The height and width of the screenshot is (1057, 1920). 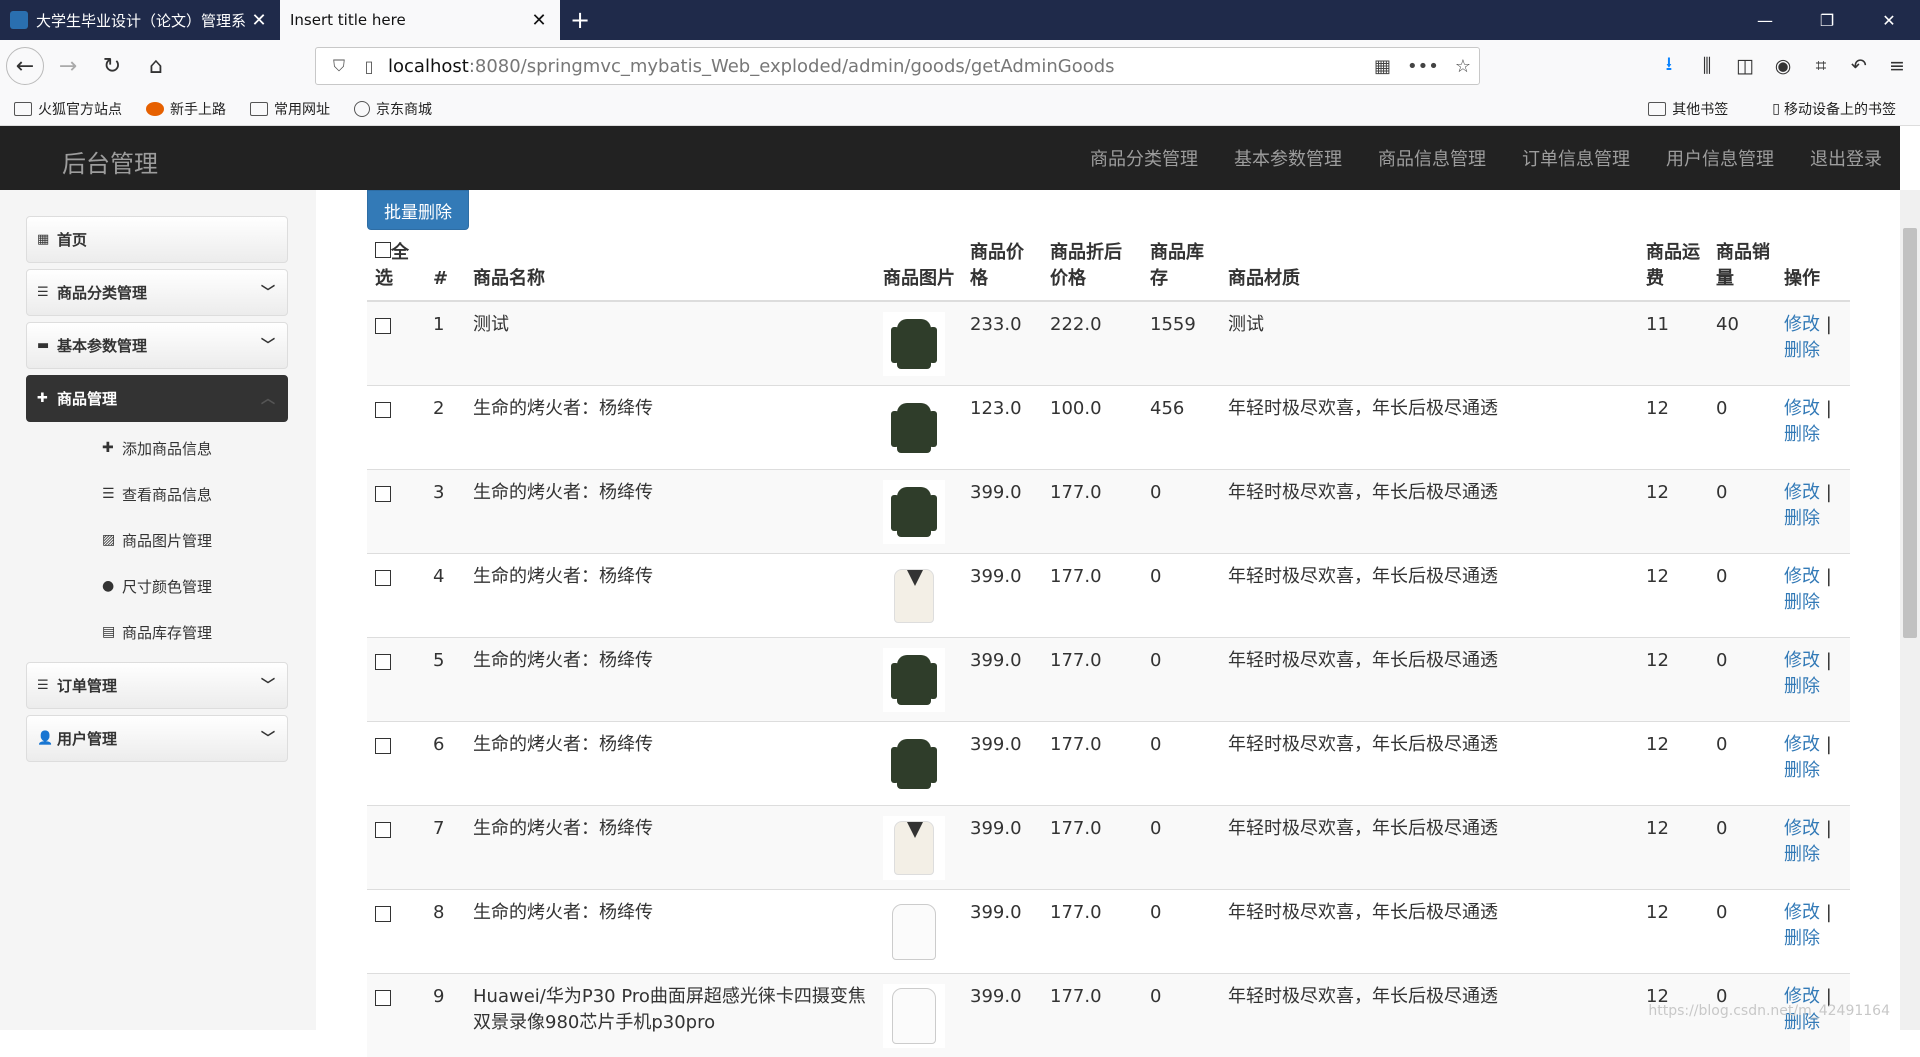 What do you see at coordinates (157, 586) in the screenshot?
I see `sidebar-subitem-size-color: ● 尺寸颜色管理` at bounding box center [157, 586].